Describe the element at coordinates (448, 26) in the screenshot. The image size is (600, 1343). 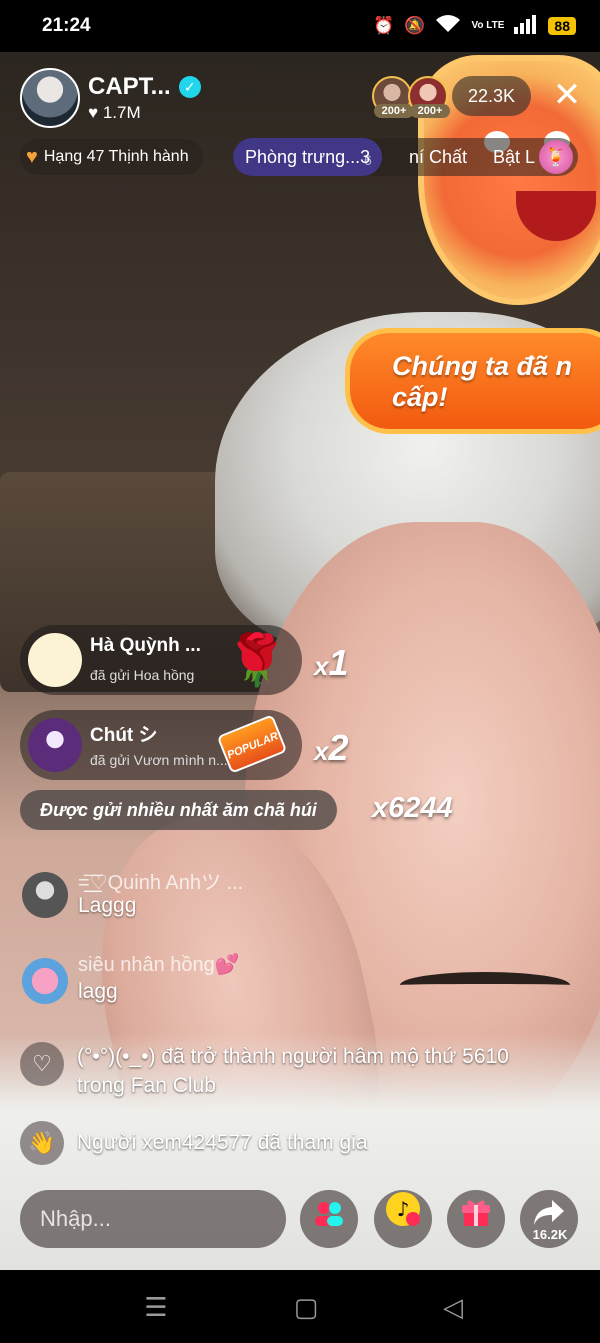
I see `wifi-icon` at that location.